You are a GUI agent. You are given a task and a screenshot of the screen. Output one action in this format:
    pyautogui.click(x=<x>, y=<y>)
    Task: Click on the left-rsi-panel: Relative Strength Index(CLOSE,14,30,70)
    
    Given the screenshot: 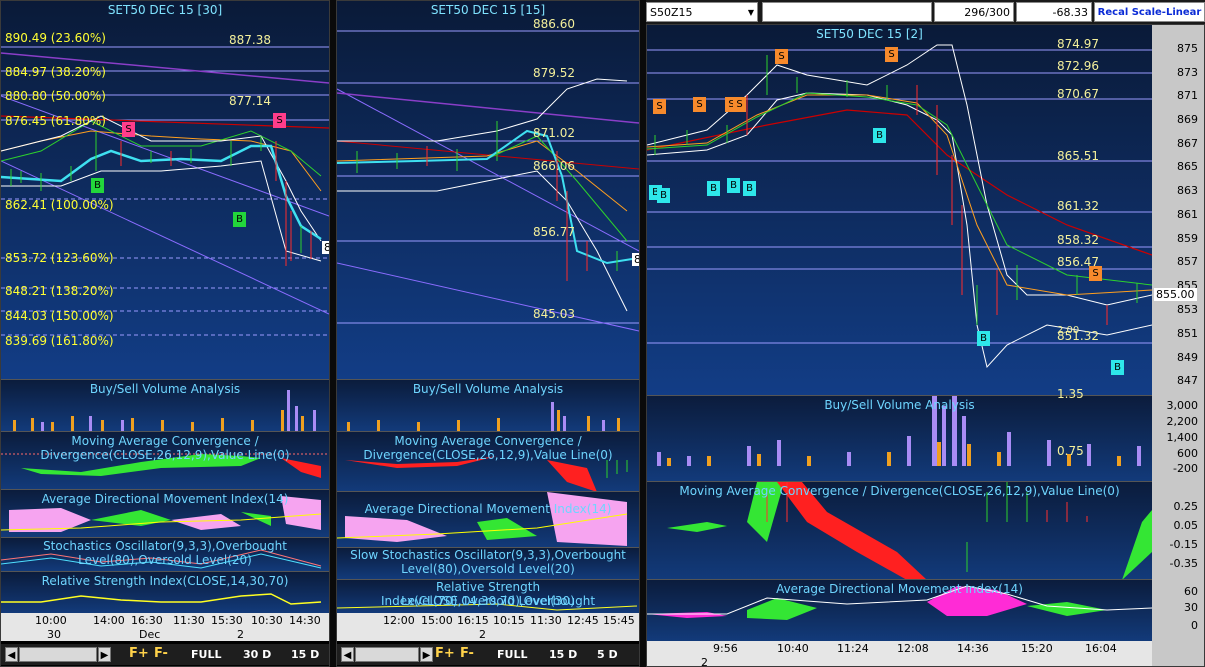 What is the action you would take?
    pyautogui.click(x=165, y=592)
    